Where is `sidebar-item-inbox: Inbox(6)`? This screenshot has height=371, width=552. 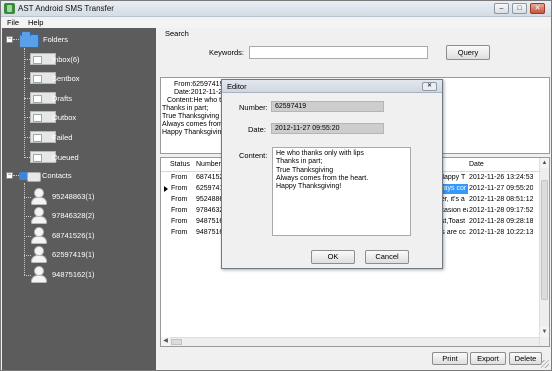 sidebar-item-inbox: Inbox(6) is located at coordinates (66, 59).